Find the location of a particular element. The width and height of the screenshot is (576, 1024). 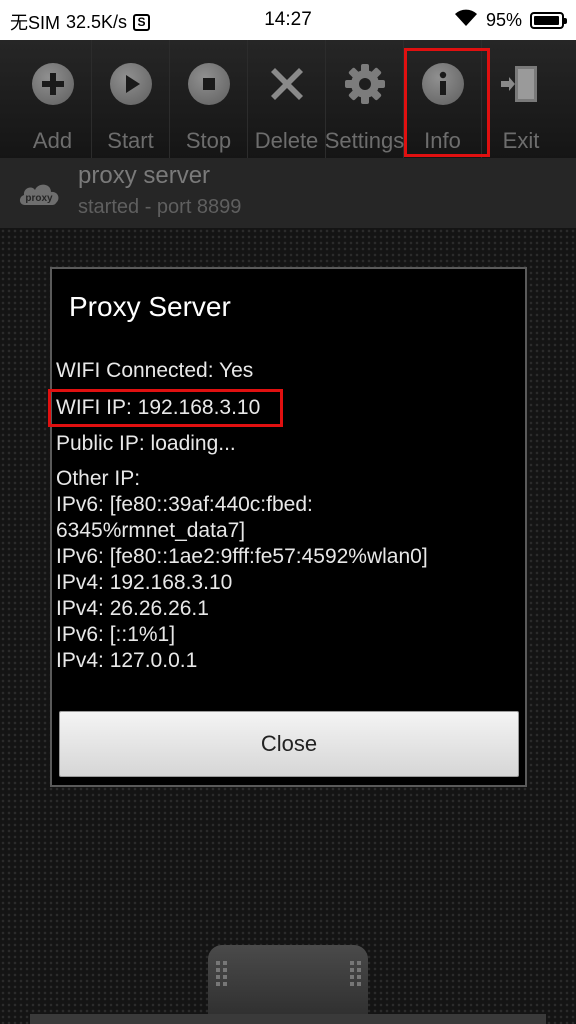

toolbar: Add Start Stop Delete Settings Info Exit is located at coordinates (288, 99).